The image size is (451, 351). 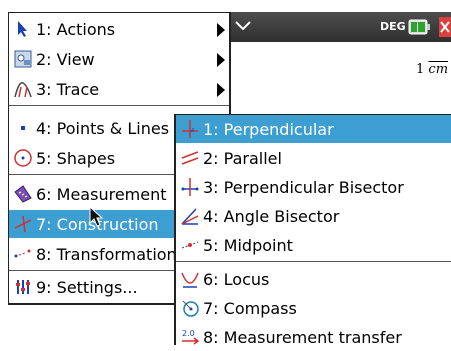 I want to click on submenu-item-midpoint: 5: Midpoint, so click(x=313, y=245).